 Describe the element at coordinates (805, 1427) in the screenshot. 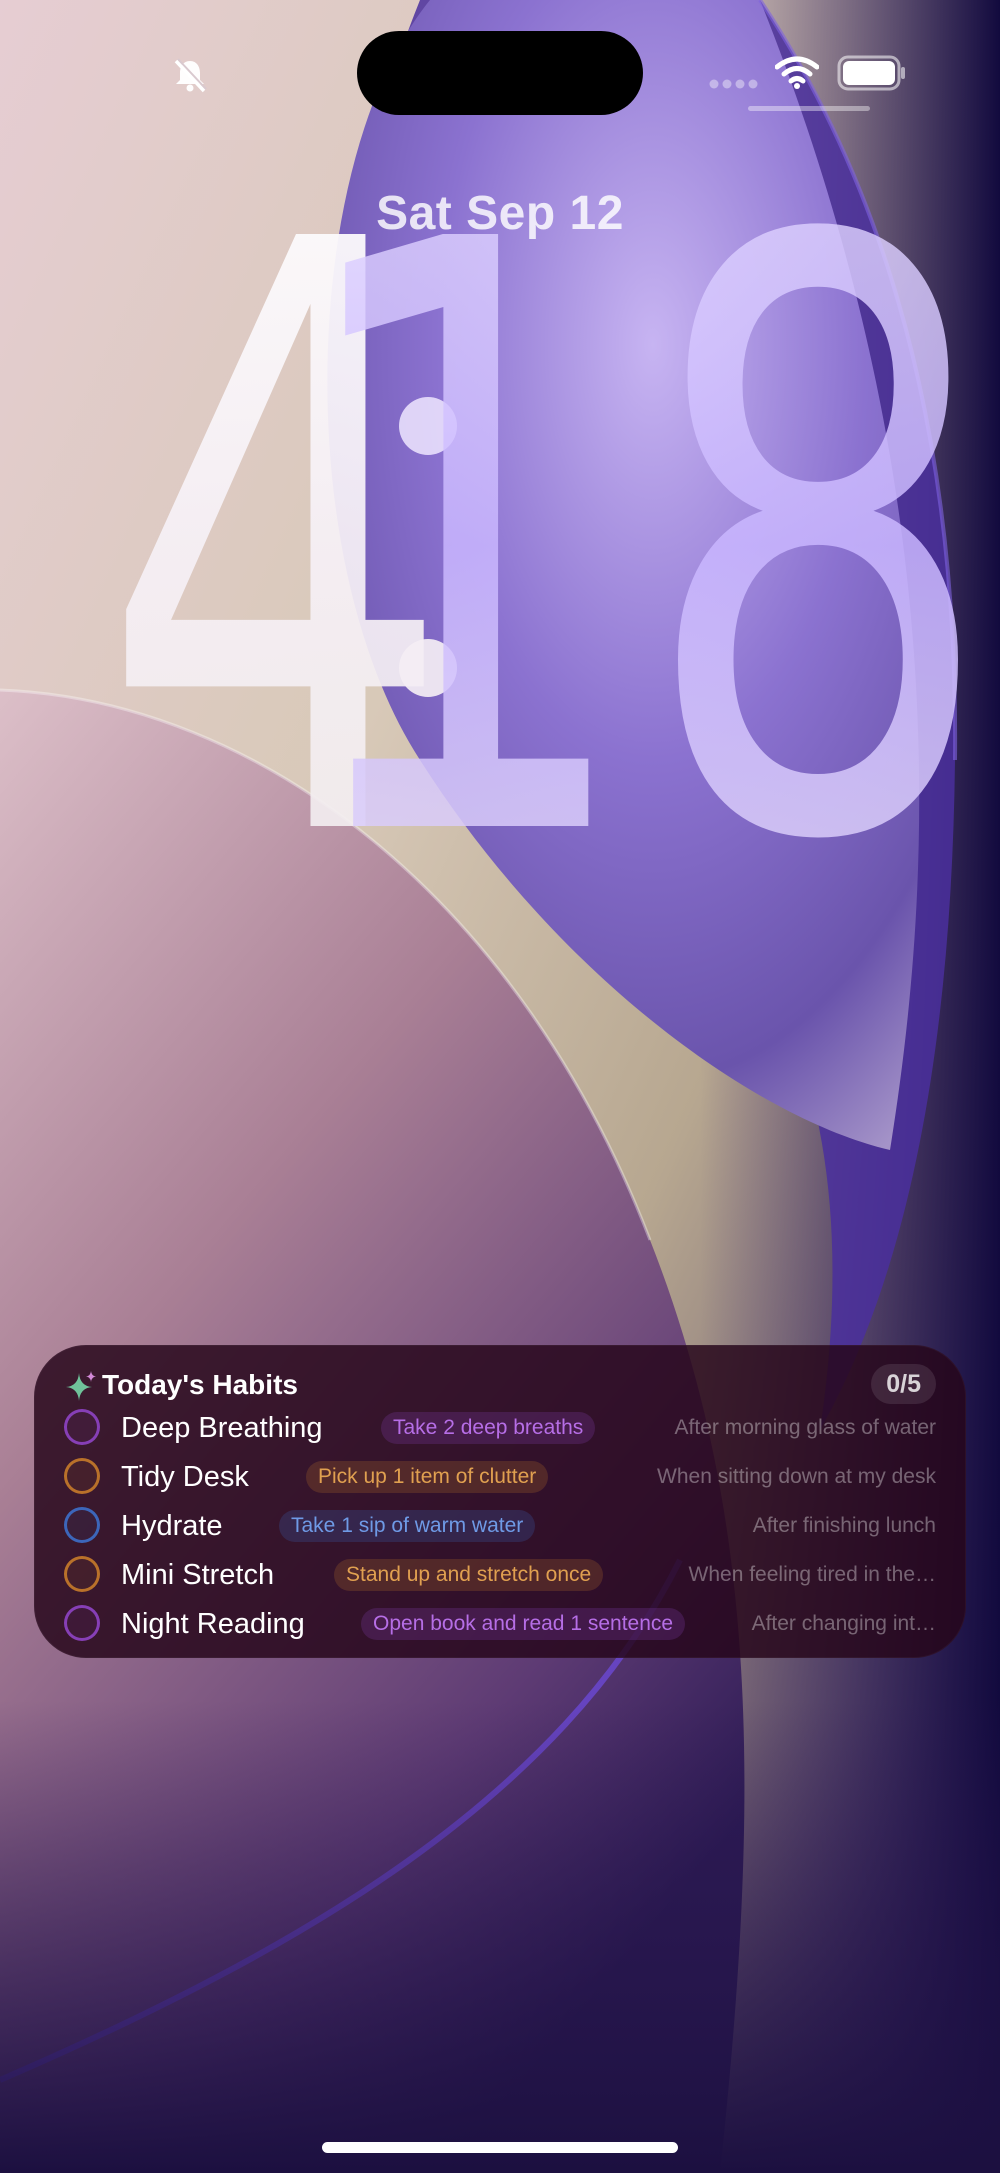

I see `habit-cue: After morning glass of water` at that location.